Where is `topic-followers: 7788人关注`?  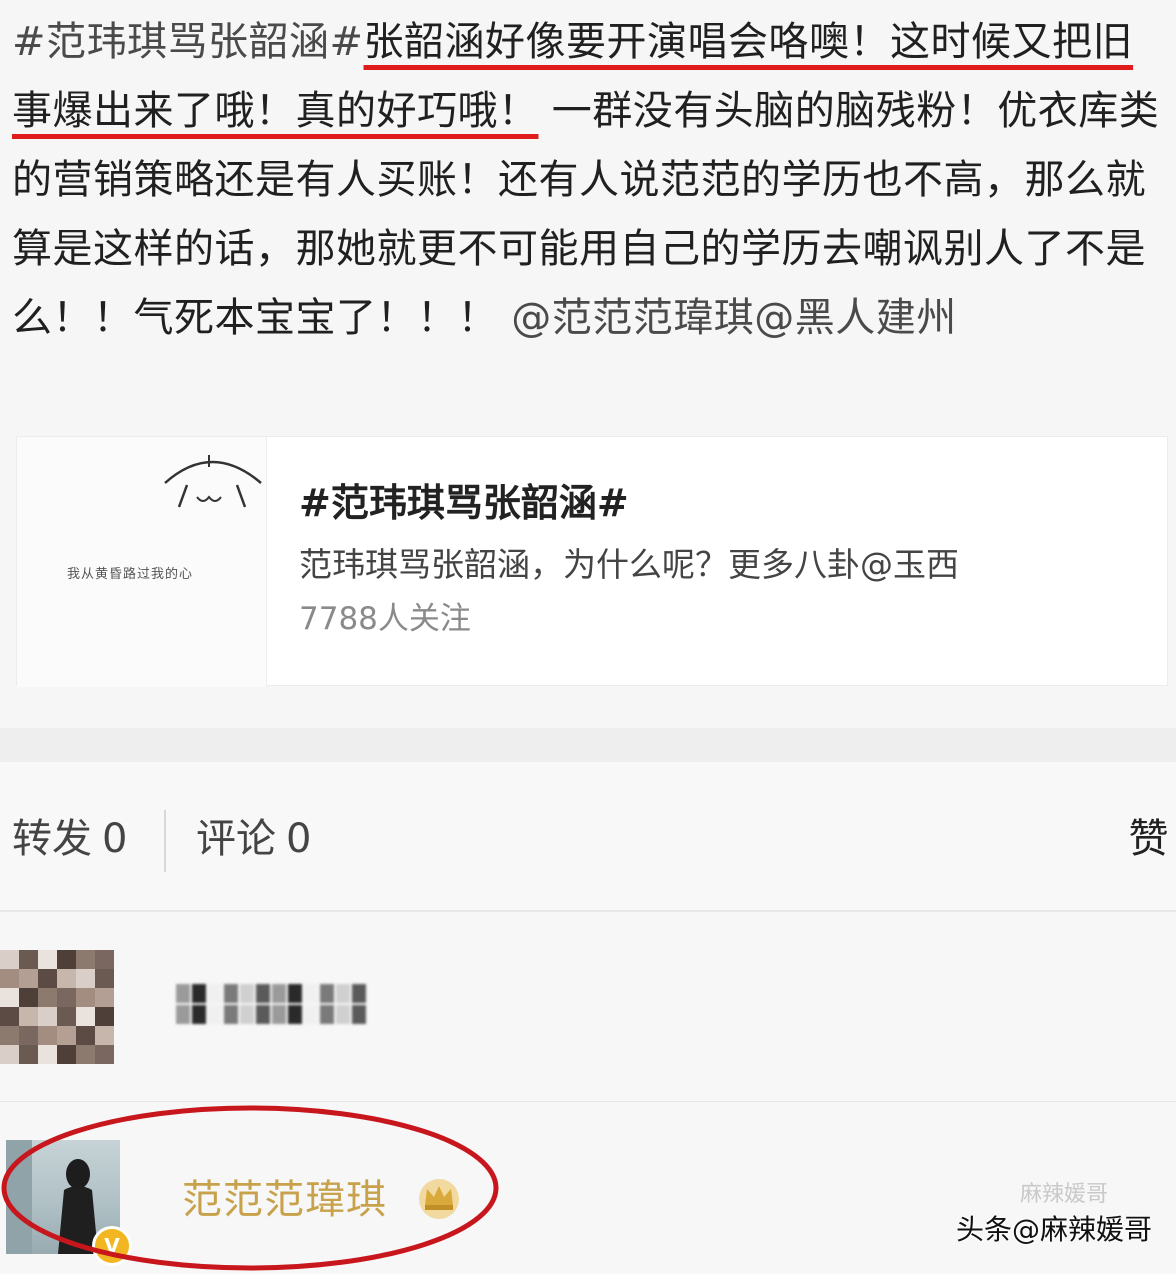
topic-followers: 7788人关注 is located at coordinates (385, 619).